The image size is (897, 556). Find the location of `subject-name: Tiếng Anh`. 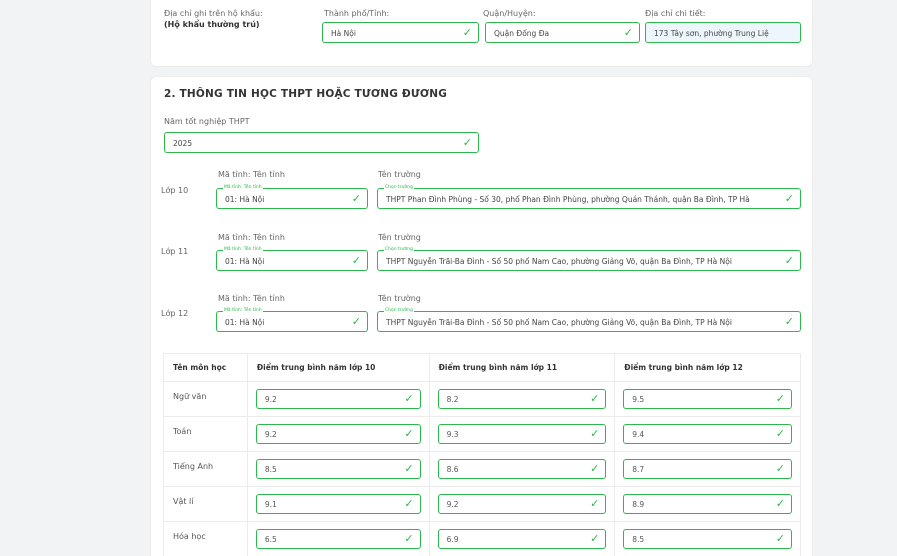

subject-name: Tiếng Anh is located at coordinates (205, 469).